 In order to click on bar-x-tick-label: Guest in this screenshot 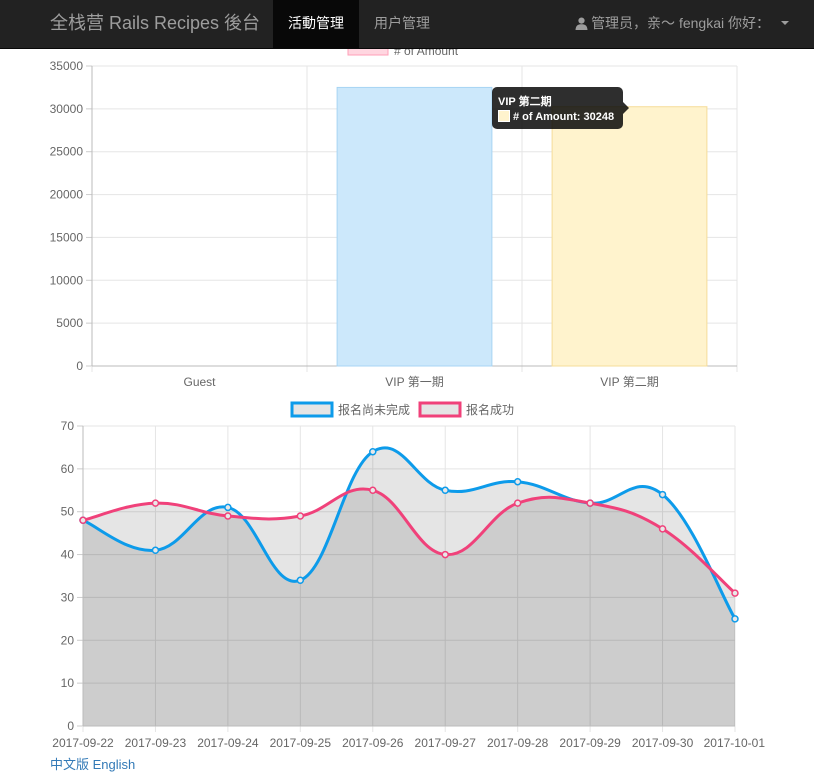, I will do `click(199, 382)`.